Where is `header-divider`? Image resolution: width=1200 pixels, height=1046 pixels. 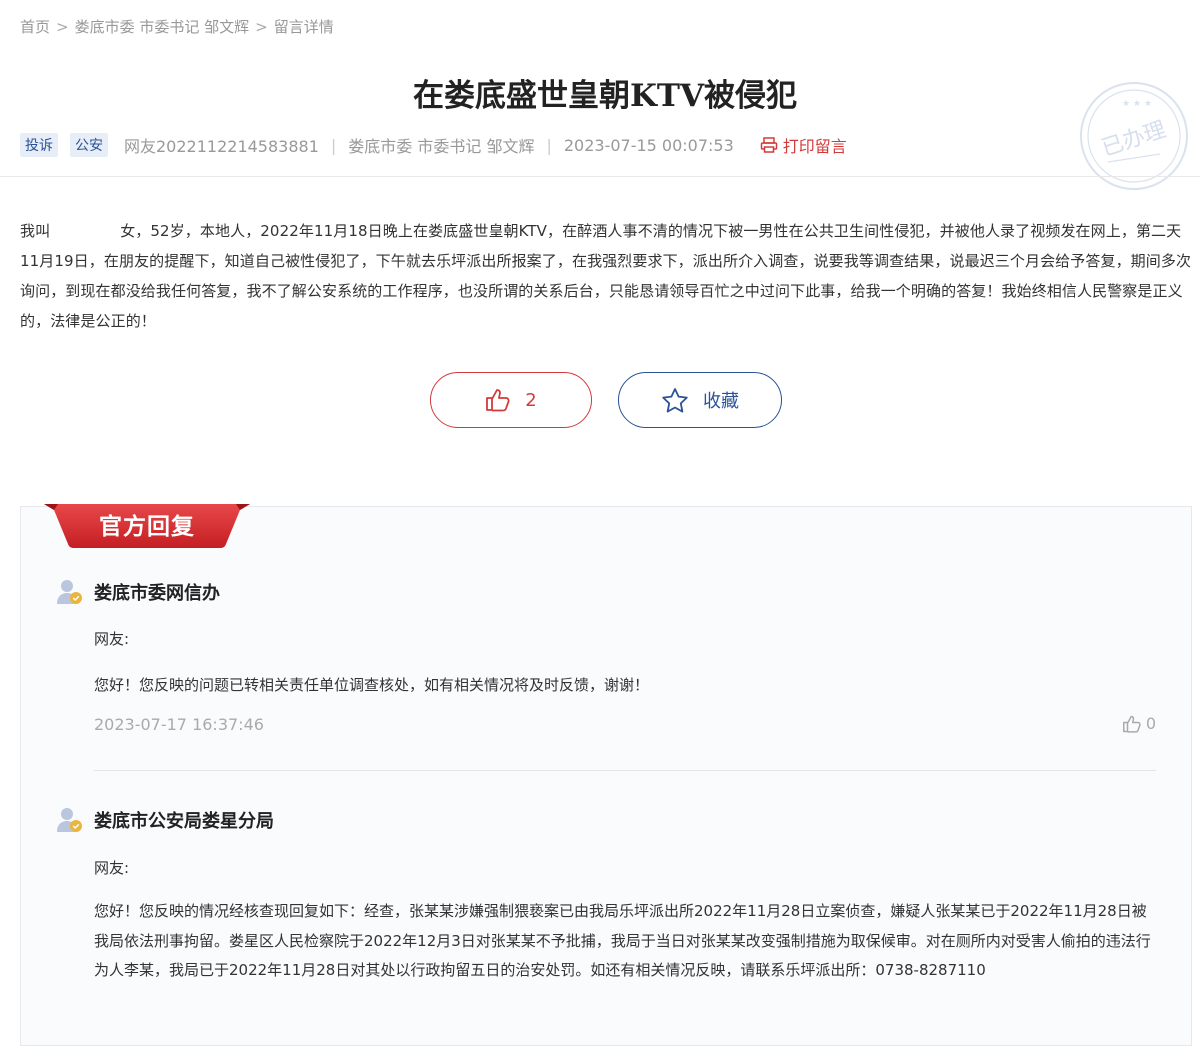
header-divider is located at coordinates (600, 176).